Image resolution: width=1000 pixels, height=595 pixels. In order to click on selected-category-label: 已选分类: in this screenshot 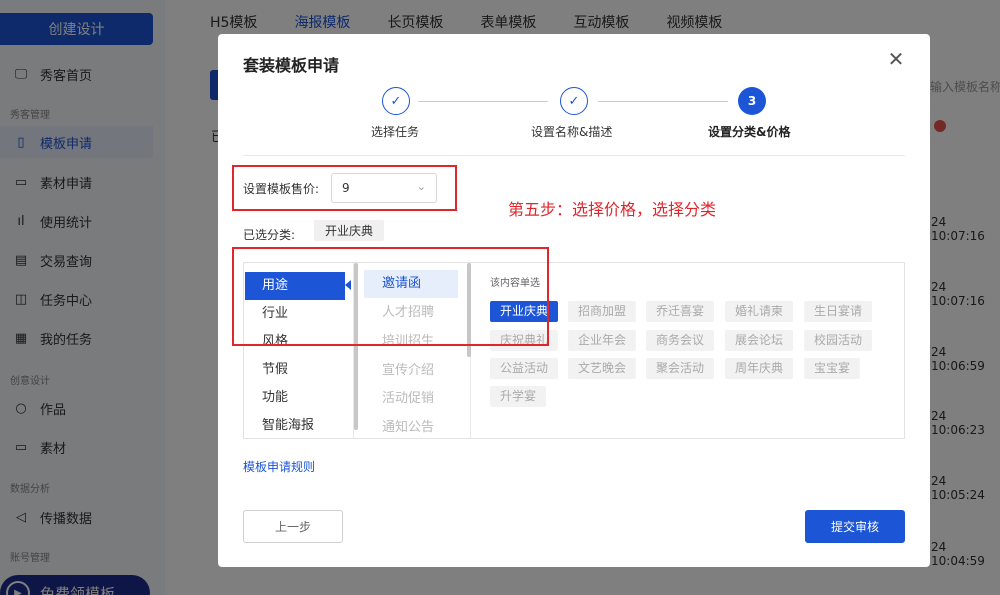, I will do `click(269, 235)`.